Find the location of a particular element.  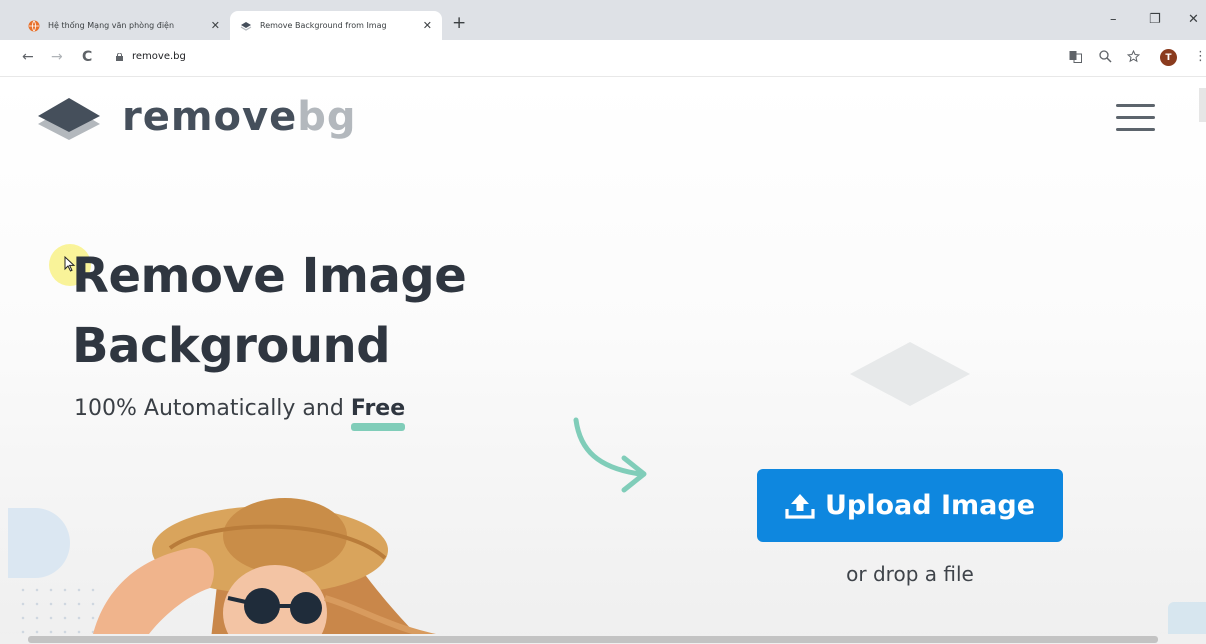

new-tab-button: + is located at coordinates (459, 23).